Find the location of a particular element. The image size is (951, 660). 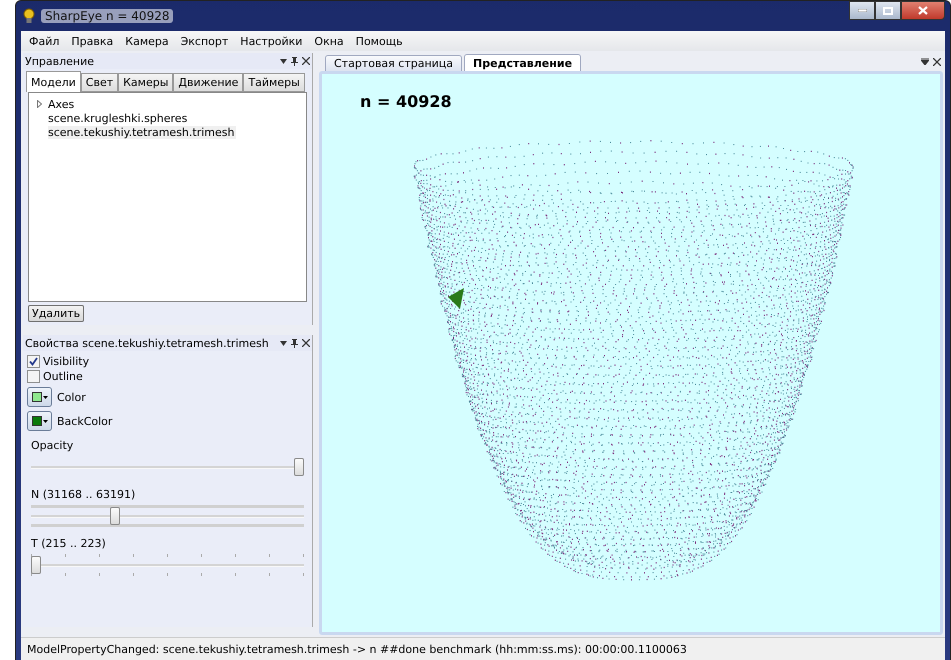

close-button is located at coordinates (923, 10).